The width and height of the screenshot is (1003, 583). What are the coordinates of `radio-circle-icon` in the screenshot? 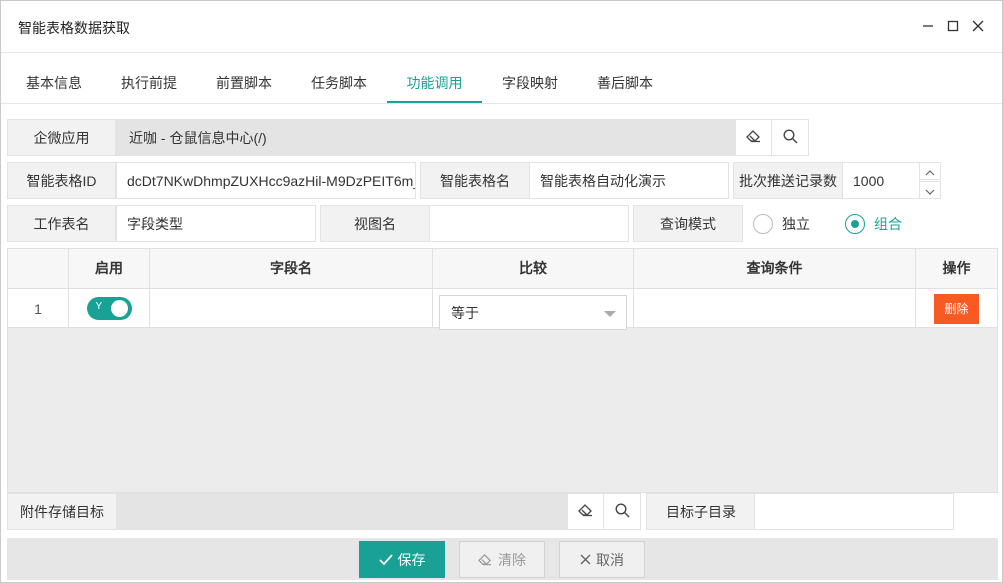 It's located at (763, 224).